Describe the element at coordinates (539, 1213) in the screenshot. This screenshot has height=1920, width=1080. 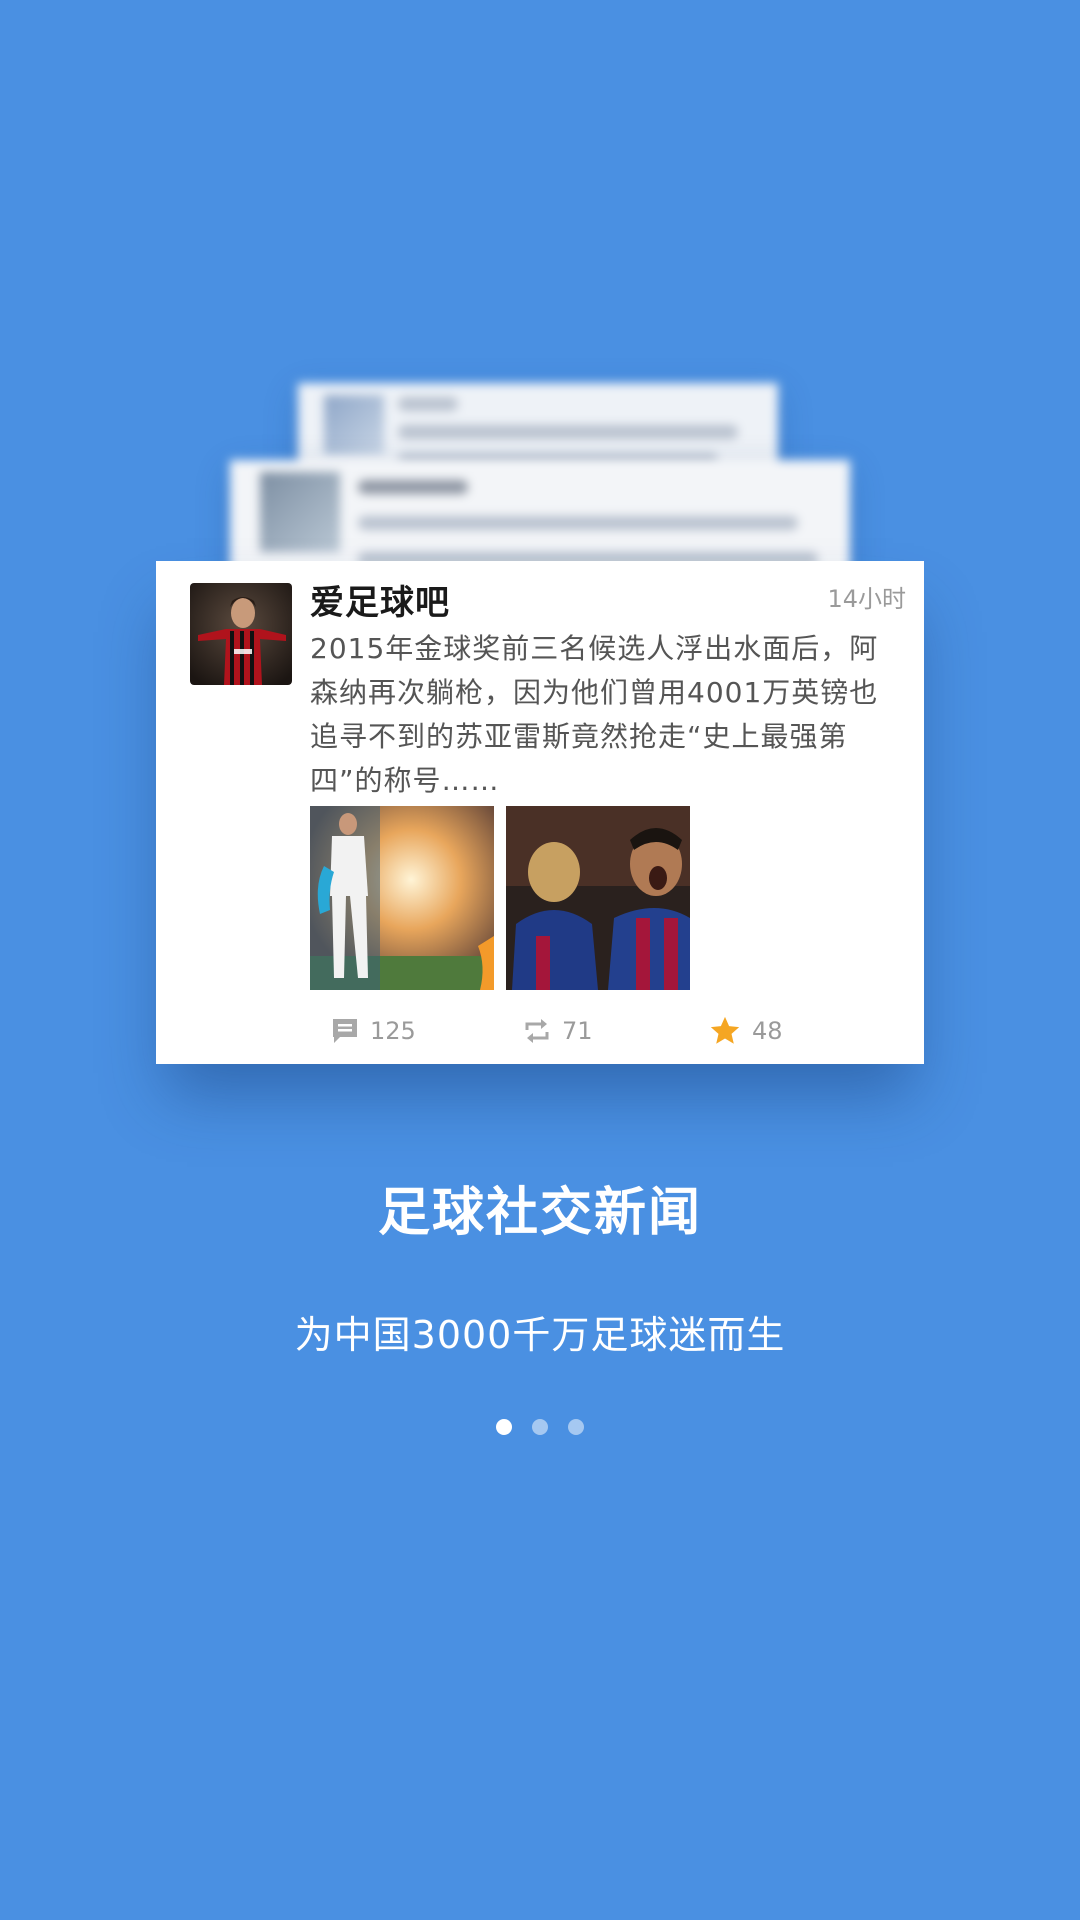
I see `onboarding-headline: 足球社交新闻` at that location.